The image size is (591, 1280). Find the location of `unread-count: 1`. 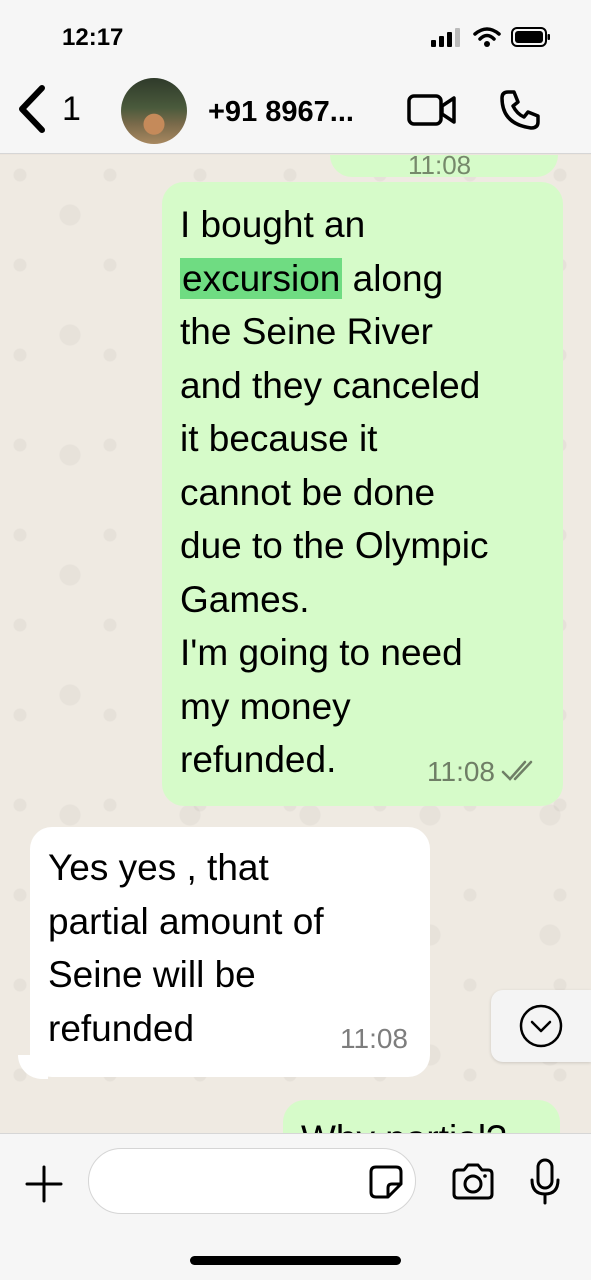

unread-count: 1 is located at coordinates (71, 108).